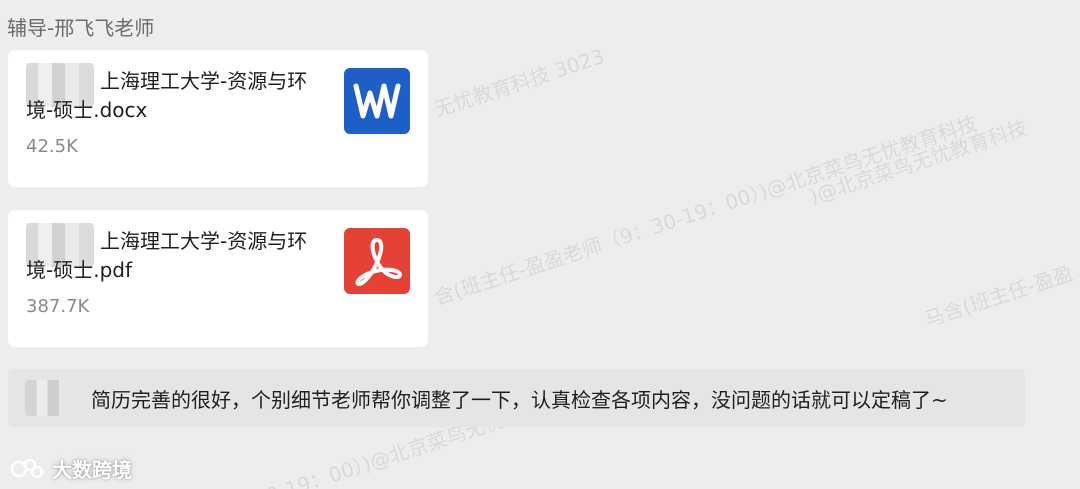 The height and width of the screenshot is (489, 1080). I want to click on file-title: 上海理工大学-资源与环境-硕士.docx, so click(176, 96).